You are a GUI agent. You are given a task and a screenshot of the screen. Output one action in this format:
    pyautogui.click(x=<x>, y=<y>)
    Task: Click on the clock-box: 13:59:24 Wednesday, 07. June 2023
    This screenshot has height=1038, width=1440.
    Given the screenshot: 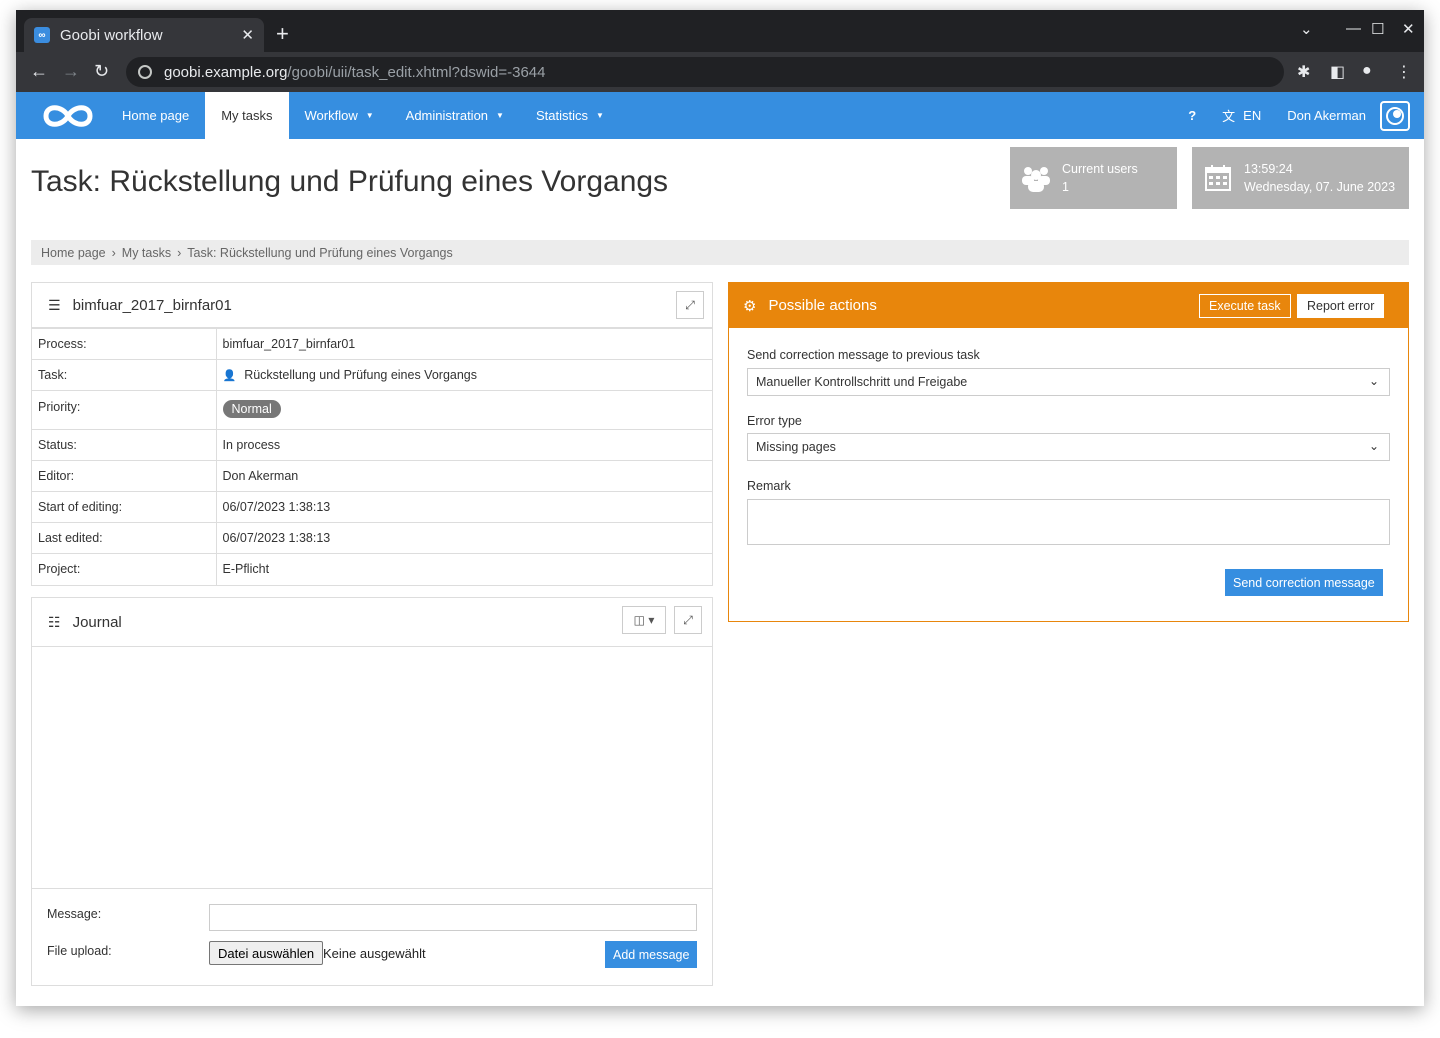 What is the action you would take?
    pyautogui.click(x=1300, y=178)
    